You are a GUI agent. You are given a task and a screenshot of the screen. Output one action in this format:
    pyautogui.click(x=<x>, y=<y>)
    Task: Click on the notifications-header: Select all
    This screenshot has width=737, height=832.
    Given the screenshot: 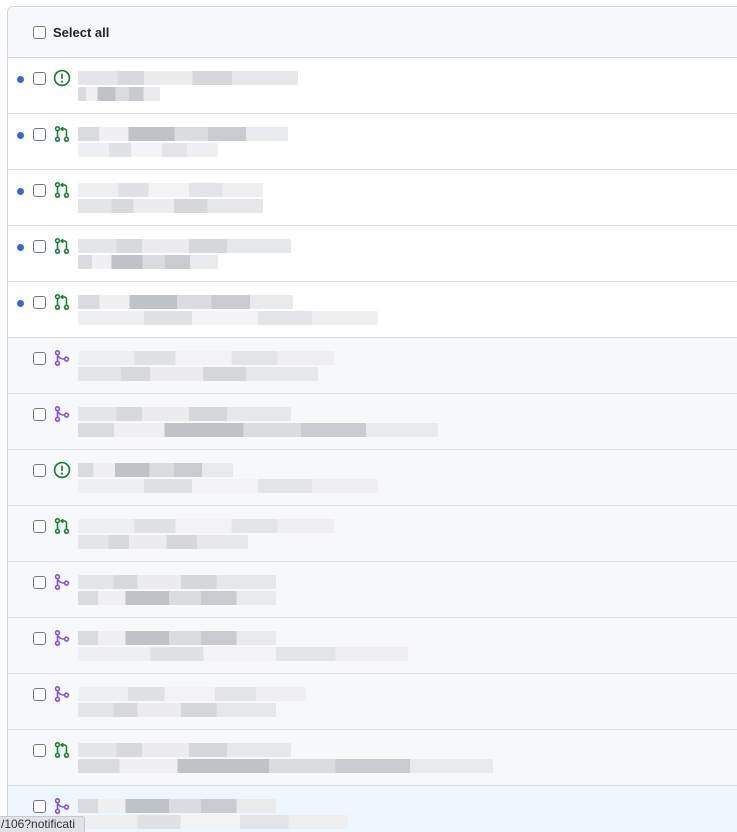 What is the action you would take?
    pyautogui.click(x=372, y=32)
    